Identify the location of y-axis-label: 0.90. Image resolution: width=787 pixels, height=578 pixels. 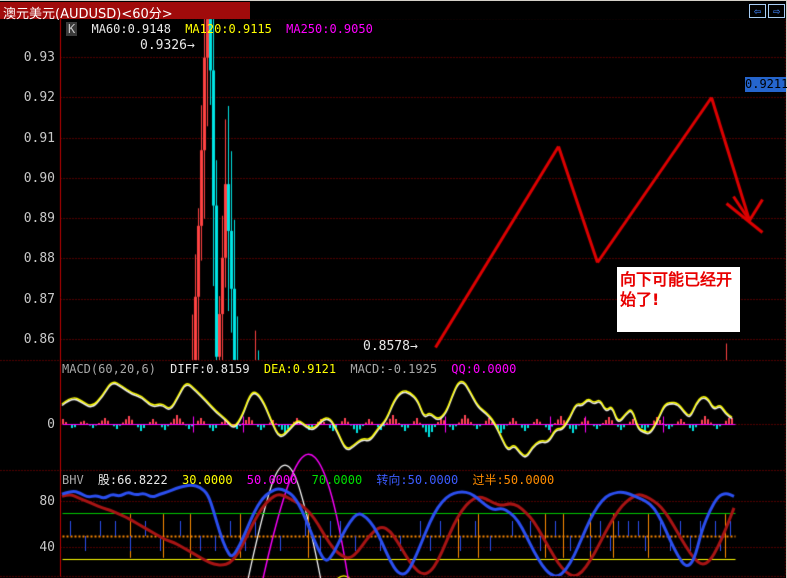
(39, 178).